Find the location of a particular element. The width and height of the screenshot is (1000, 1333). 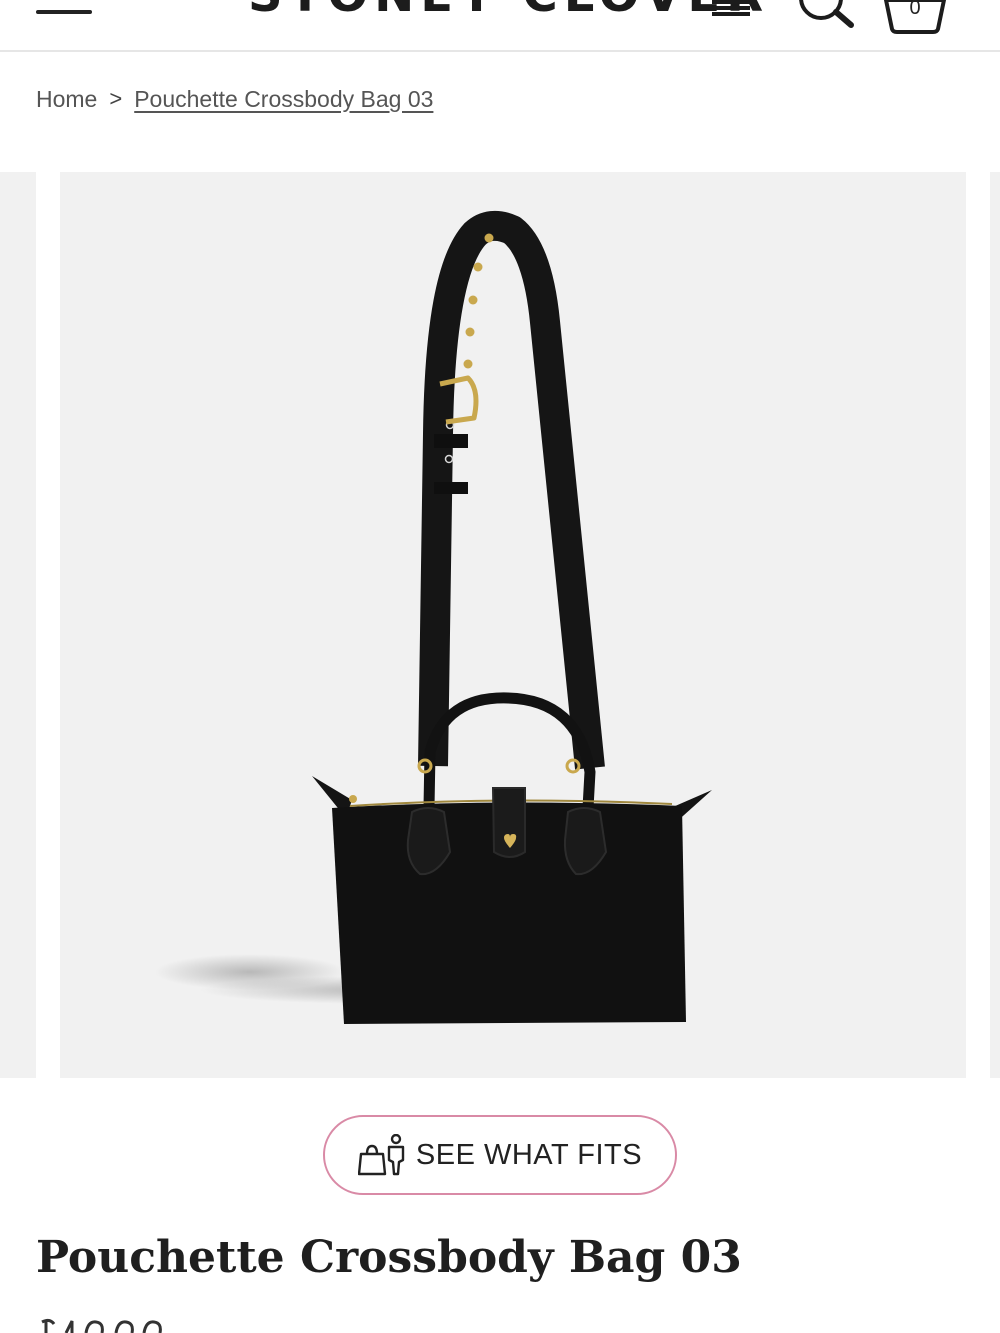

see-what-fits-button: SEE WHAT FITS is located at coordinates (500, 1155).